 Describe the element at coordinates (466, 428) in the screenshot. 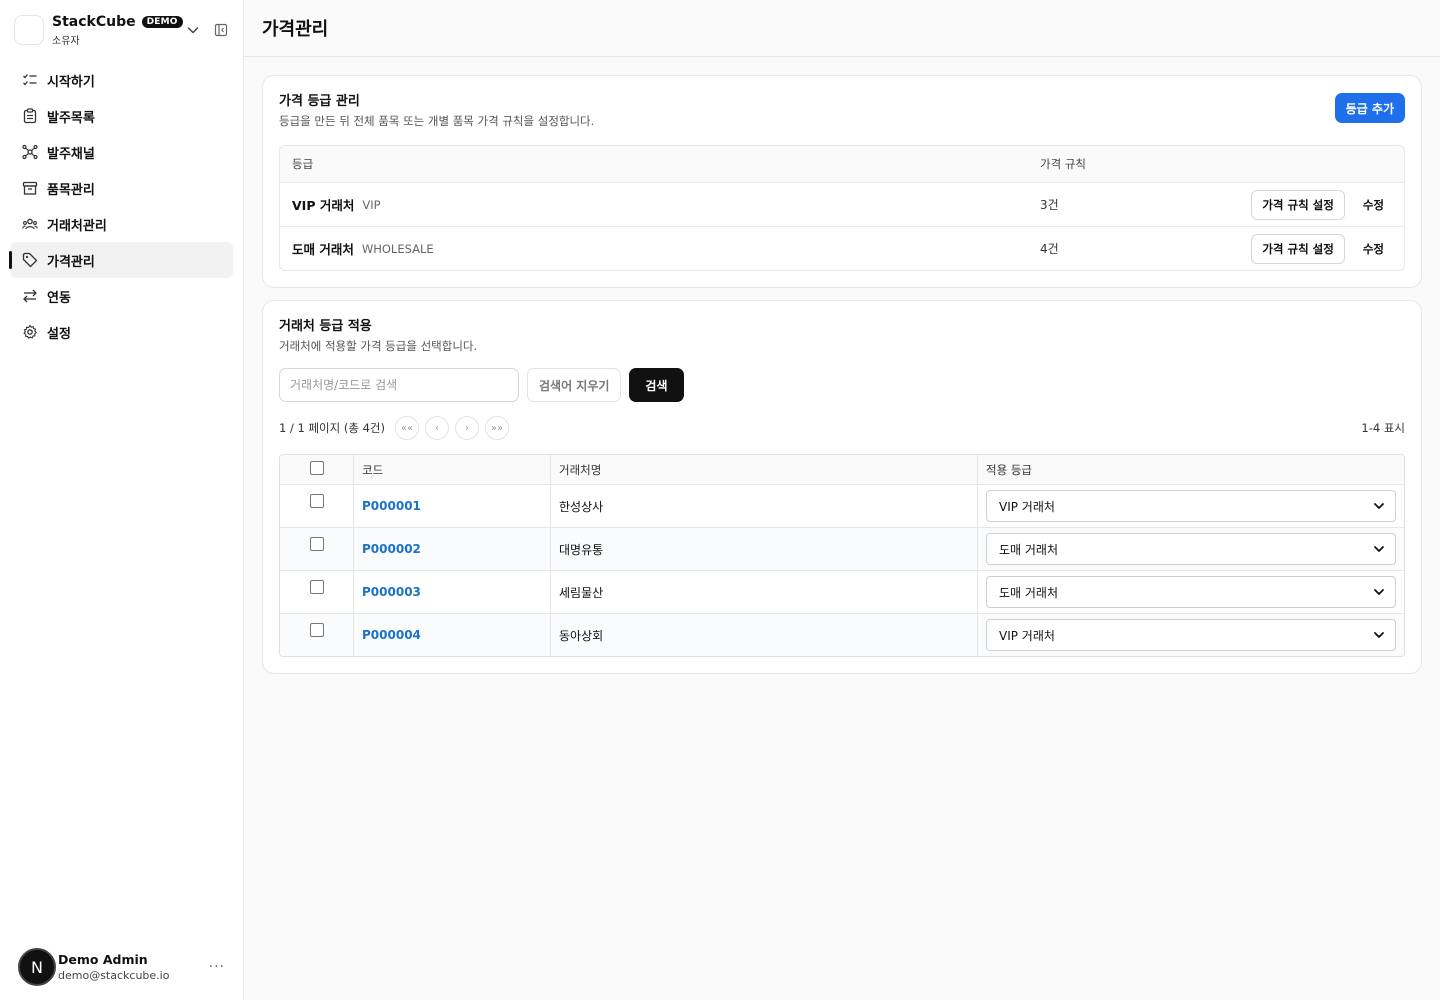

I see `next-page-button: ›` at that location.